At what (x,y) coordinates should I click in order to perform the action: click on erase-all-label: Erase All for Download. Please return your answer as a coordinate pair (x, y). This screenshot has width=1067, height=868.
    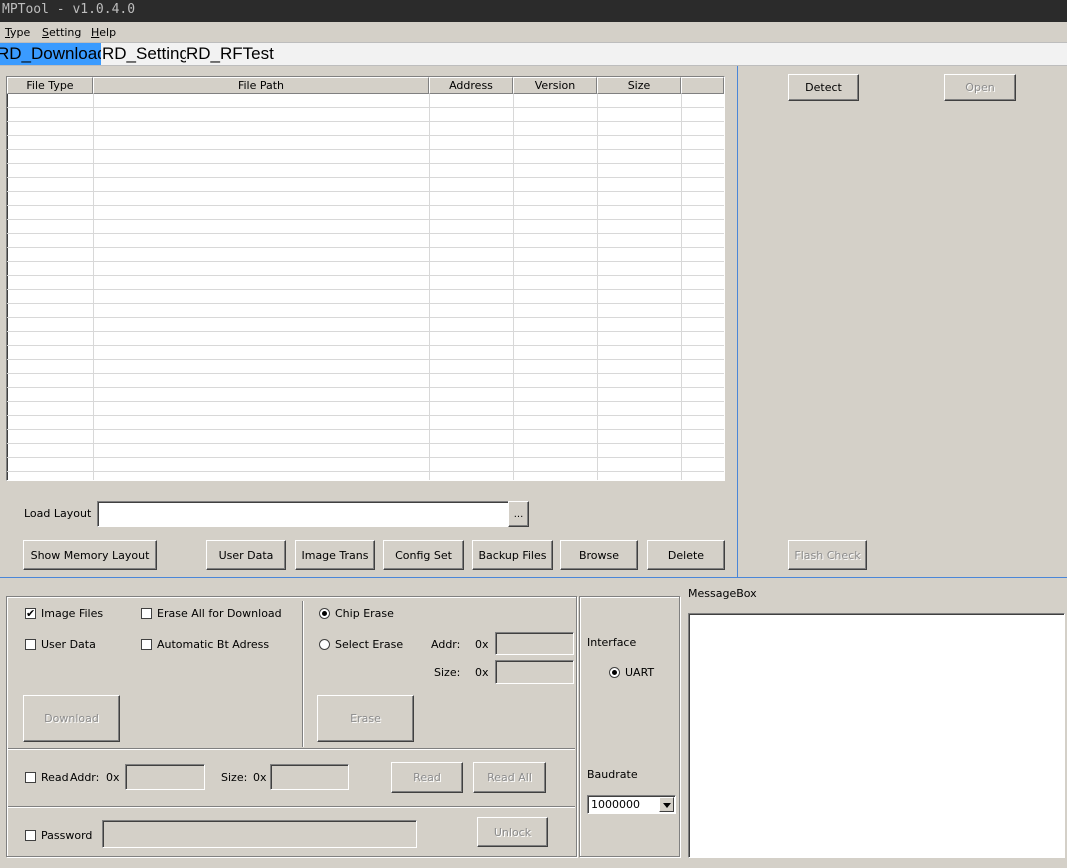
    Looking at the image, I should click on (219, 613).